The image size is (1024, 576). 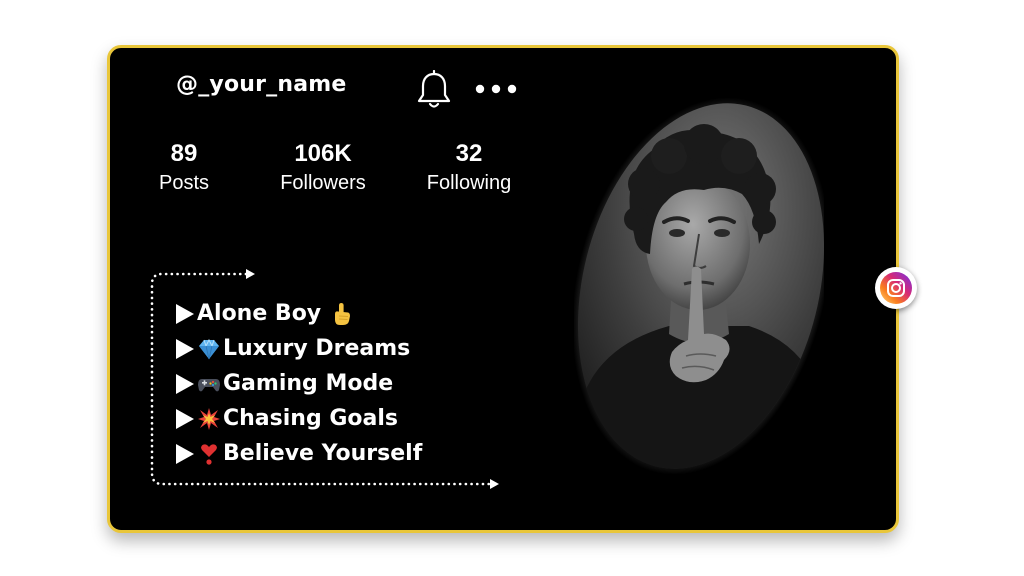 What do you see at coordinates (323, 153) in the screenshot?
I see `stat-followers-value: 106K` at bounding box center [323, 153].